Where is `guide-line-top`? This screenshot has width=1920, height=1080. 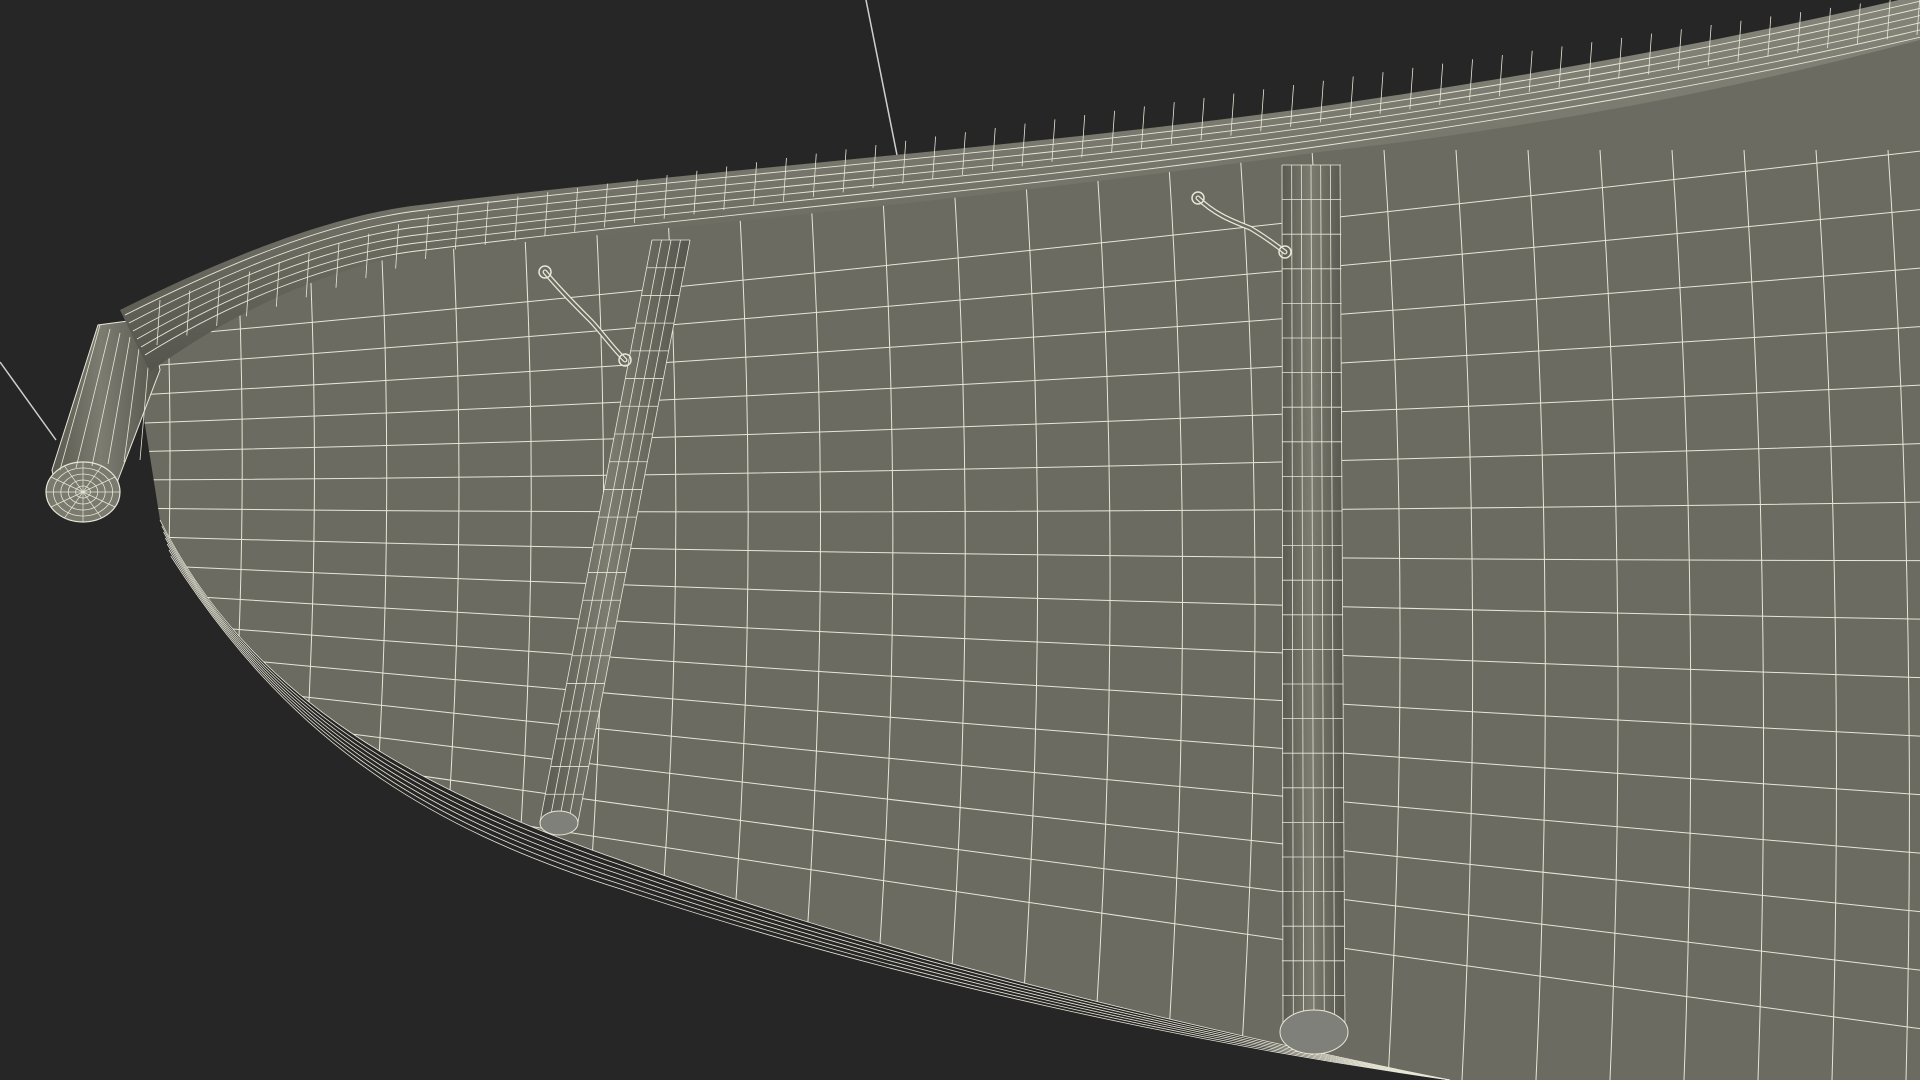 guide-line-top is located at coordinates (881, 78).